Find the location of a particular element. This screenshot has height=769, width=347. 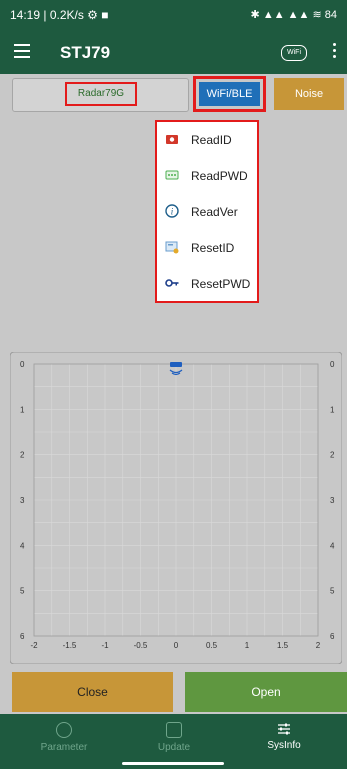

nav-label-parameter: Parameter is located at coordinates (64, 747).